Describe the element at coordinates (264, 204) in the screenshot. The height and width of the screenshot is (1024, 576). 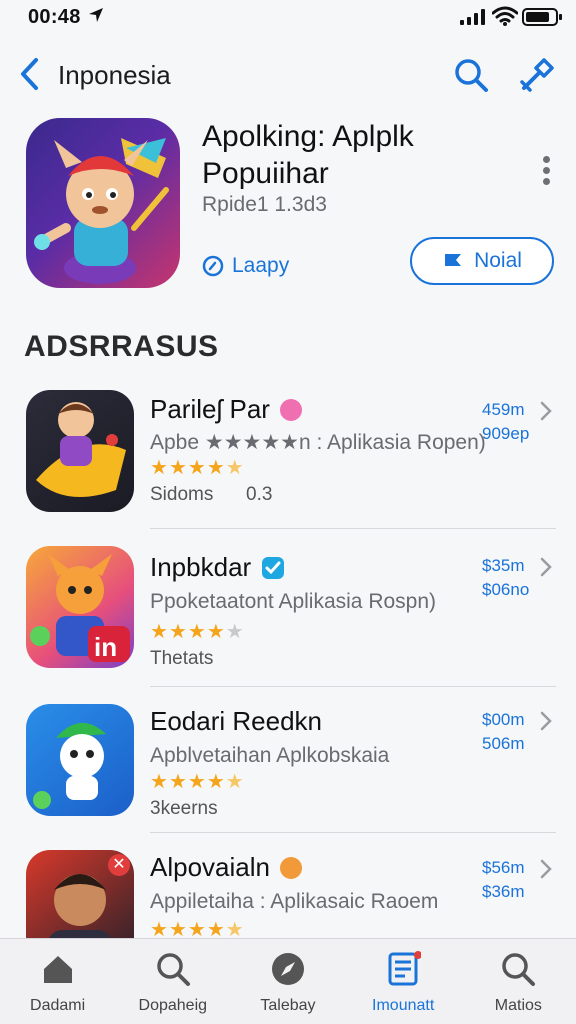
I see `featured-app-subtitle: Rpide1 1.3d3` at that location.